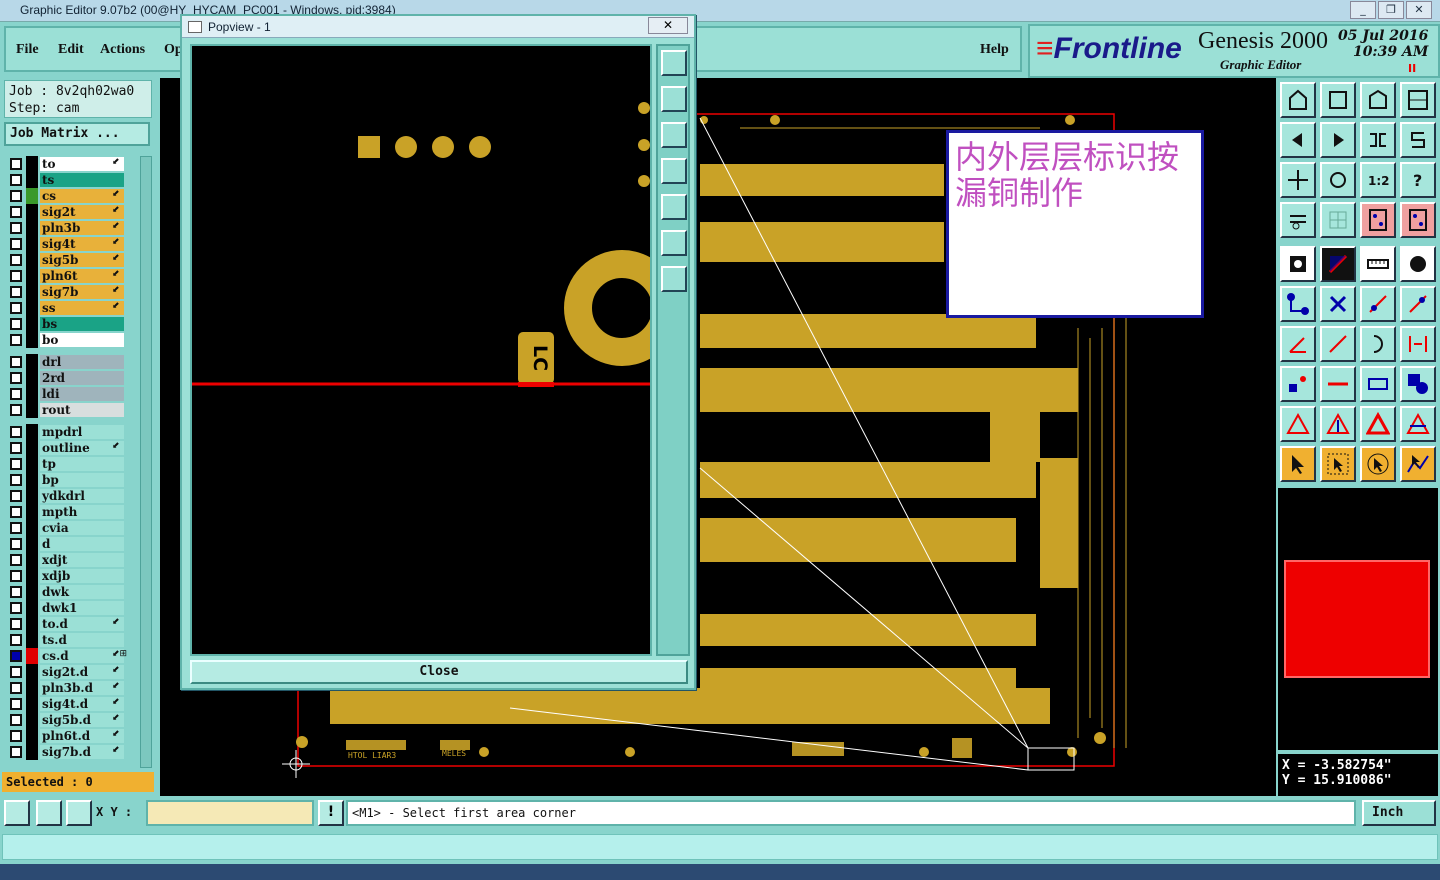 The image size is (1440, 880). I want to click on layer-row-sig4t-d: sig4t.d ⬋, so click(72, 704).